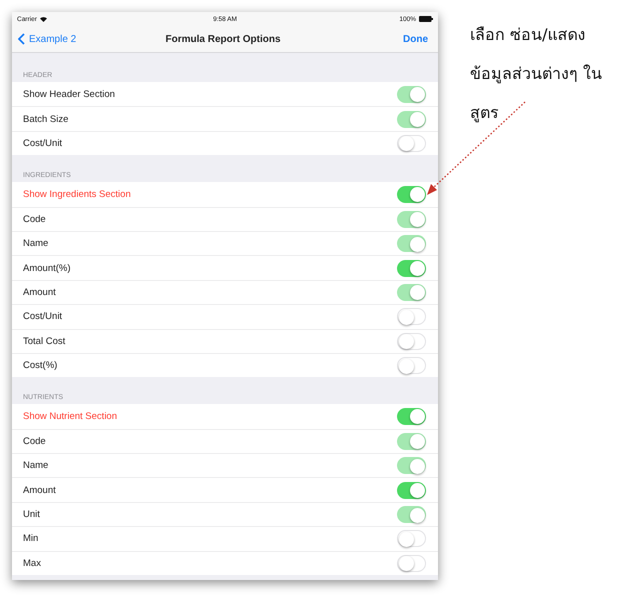  What do you see at coordinates (21, 39) in the screenshot?
I see `chevron-left-icon` at bounding box center [21, 39].